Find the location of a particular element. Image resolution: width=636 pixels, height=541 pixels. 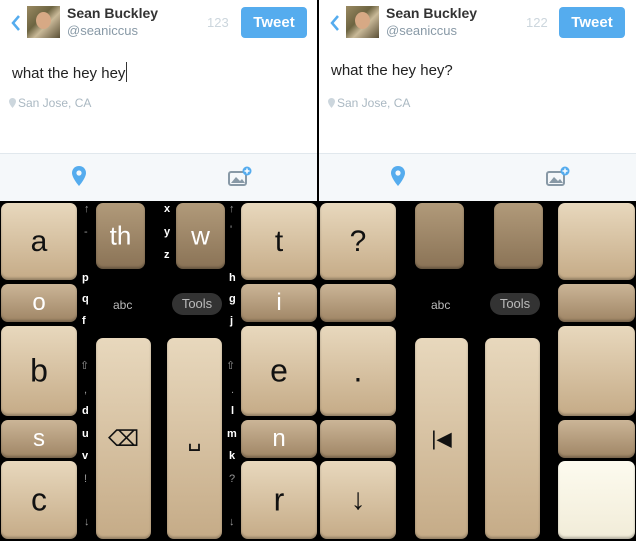

hint-d: d is located at coordinates (85, 411).